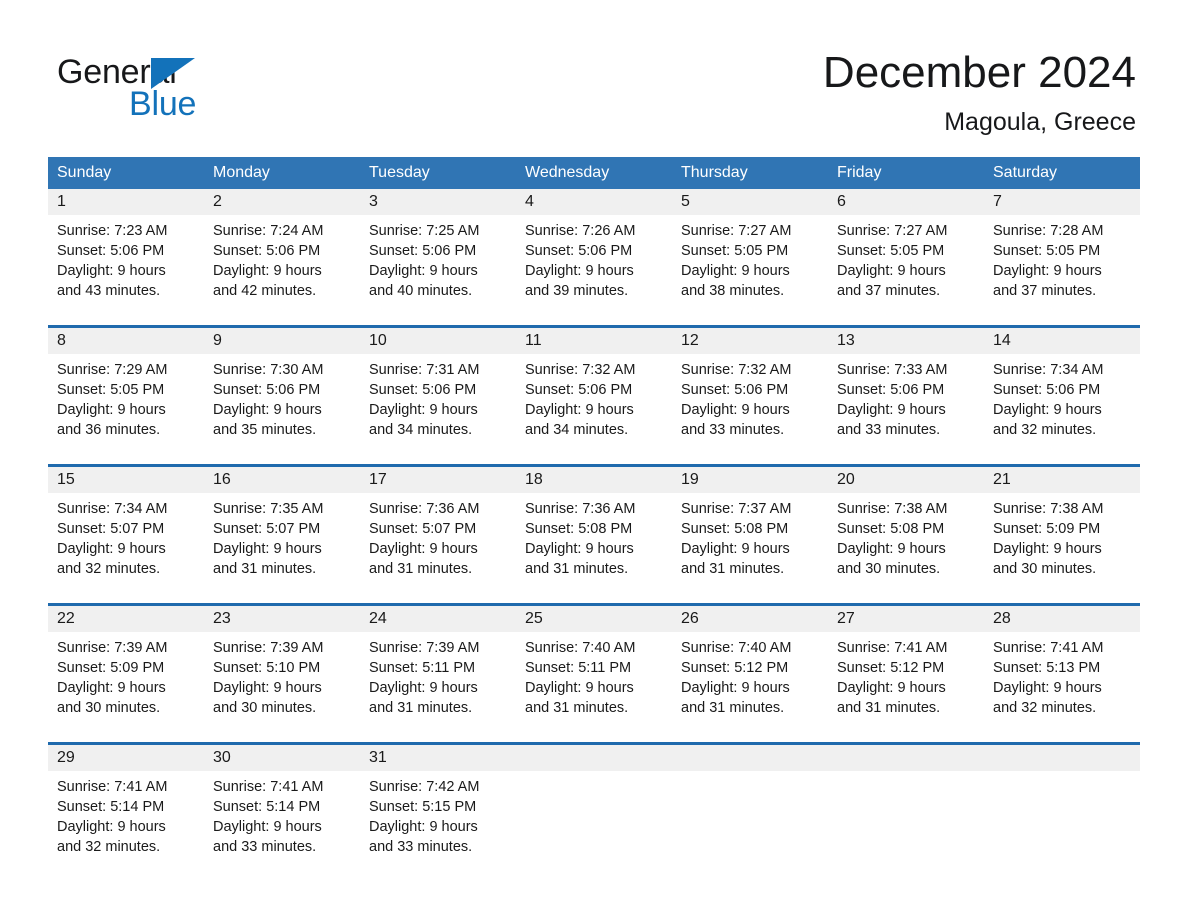  Describe the element at coordinates (750, 341) in the screenshot. I see `day-number: 12` at that location.